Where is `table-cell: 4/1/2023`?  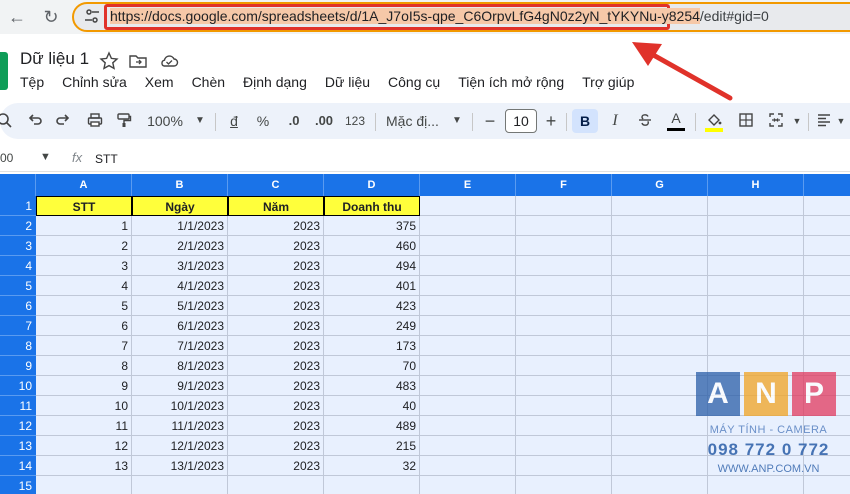
table-cell: 4/1/2023 is located at coordinates (180, 286).